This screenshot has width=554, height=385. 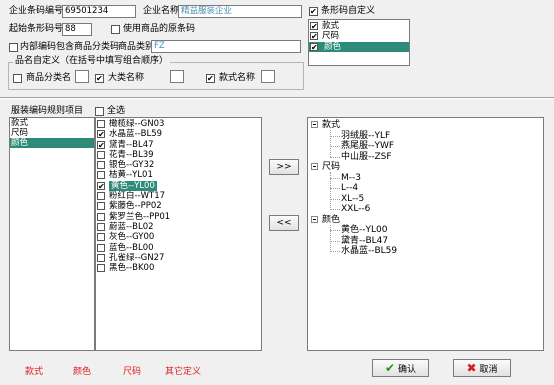 I want to click on color-option-label: 紫藤色--PP02, so click(x=135, y=206).